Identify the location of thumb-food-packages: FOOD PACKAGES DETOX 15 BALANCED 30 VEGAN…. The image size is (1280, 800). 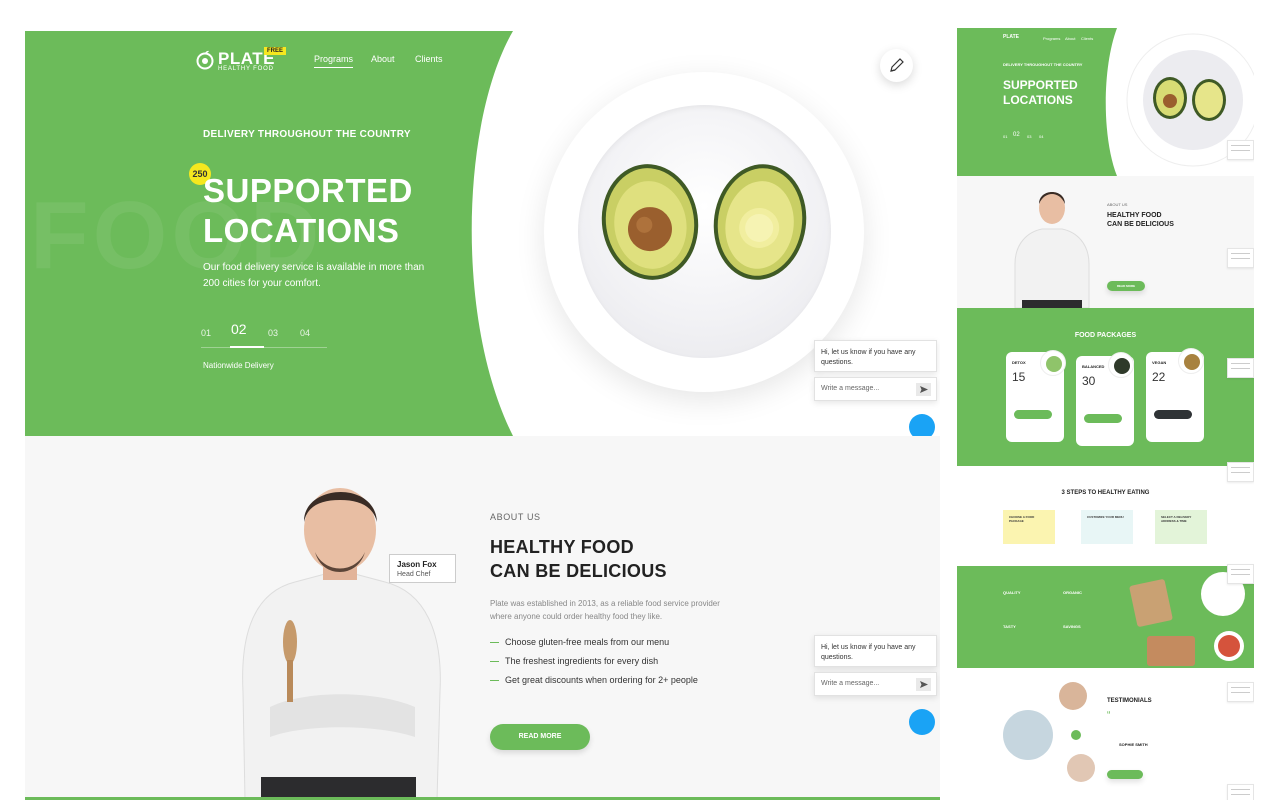
(1105, 387).